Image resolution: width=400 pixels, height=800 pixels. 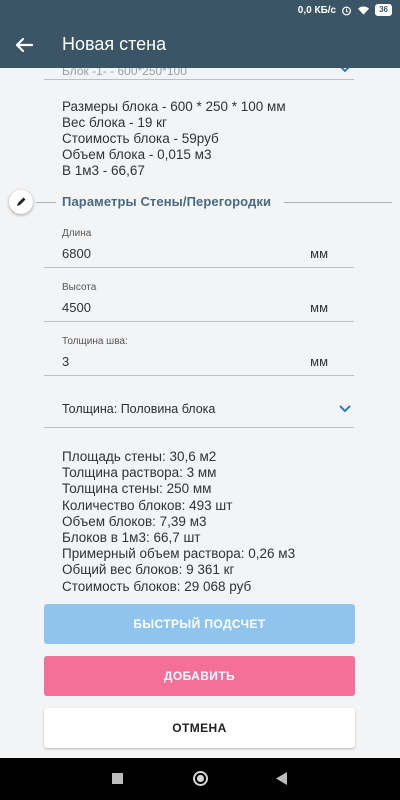 I want to click on cancel-button: ОТМЕНА, so click(x=199, y=728).